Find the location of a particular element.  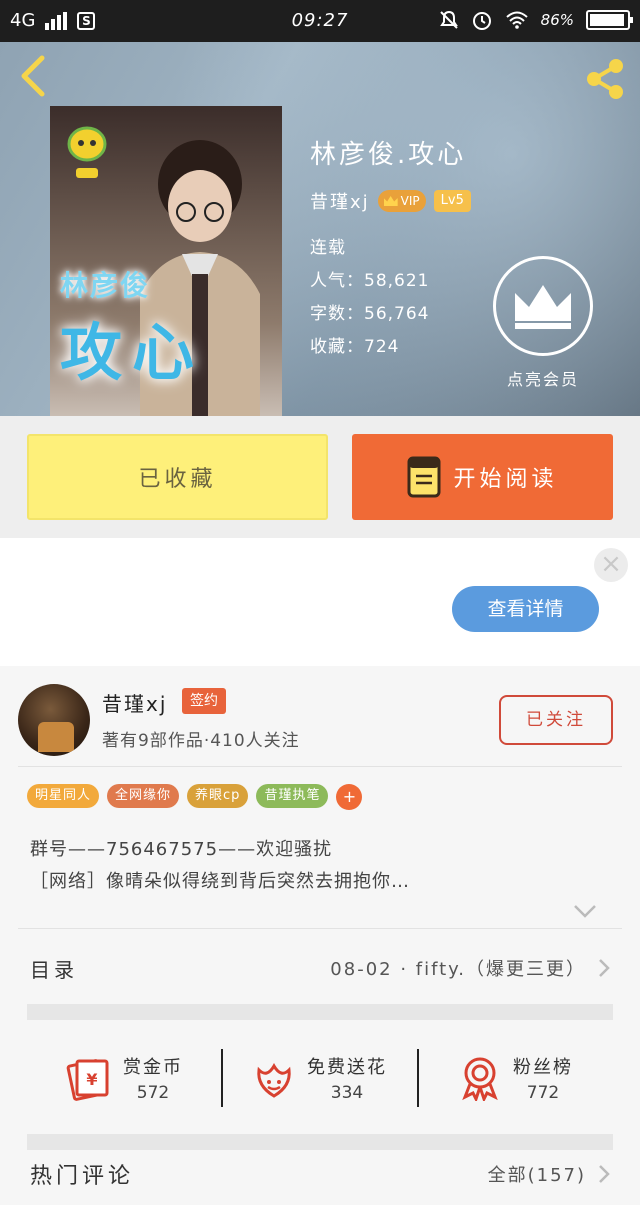

view-details-button: 查看详情 is located at coordinates (525, 609).